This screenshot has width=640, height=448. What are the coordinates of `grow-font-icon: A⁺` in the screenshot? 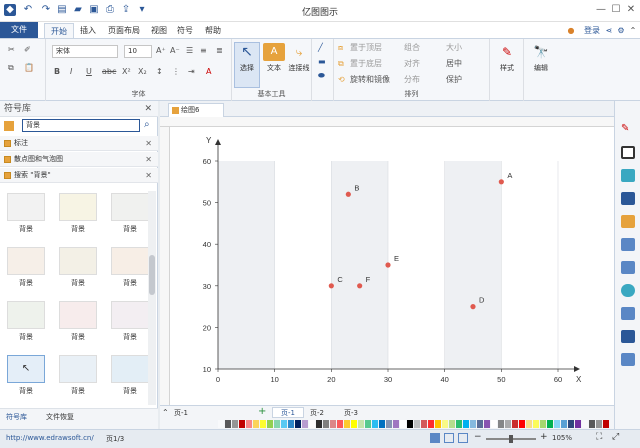 It's located at (161, 51).